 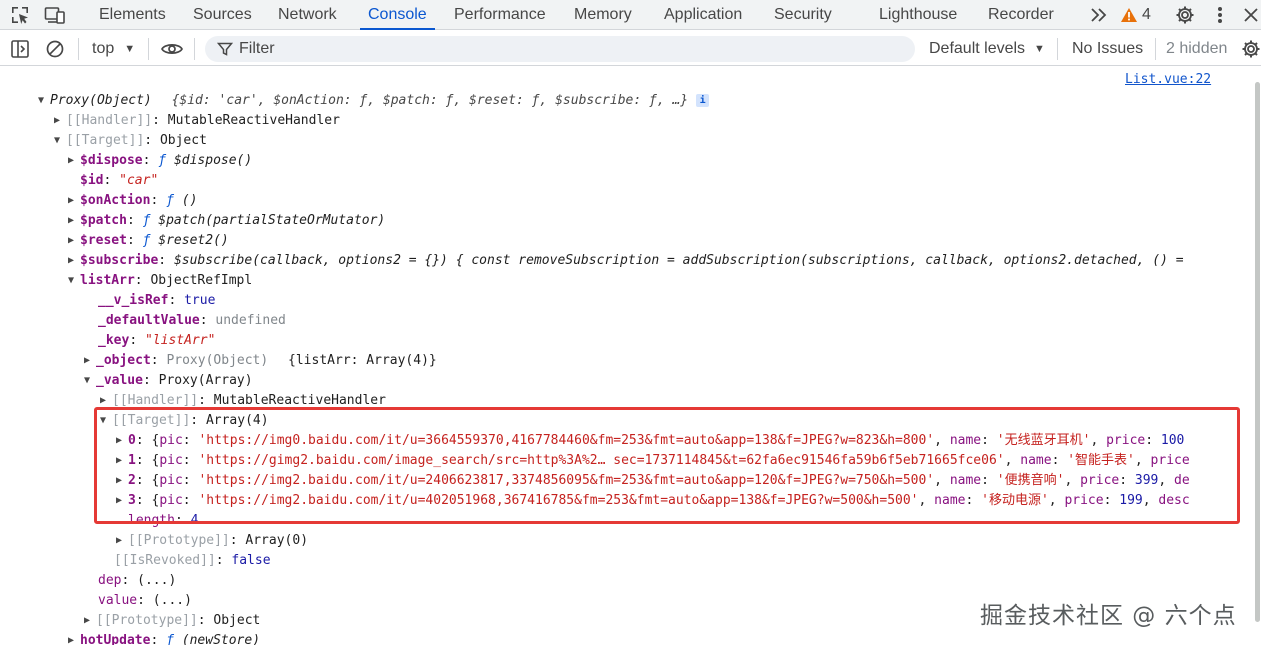 I want to click on clear-console-icon, so click(x=55, y=49).